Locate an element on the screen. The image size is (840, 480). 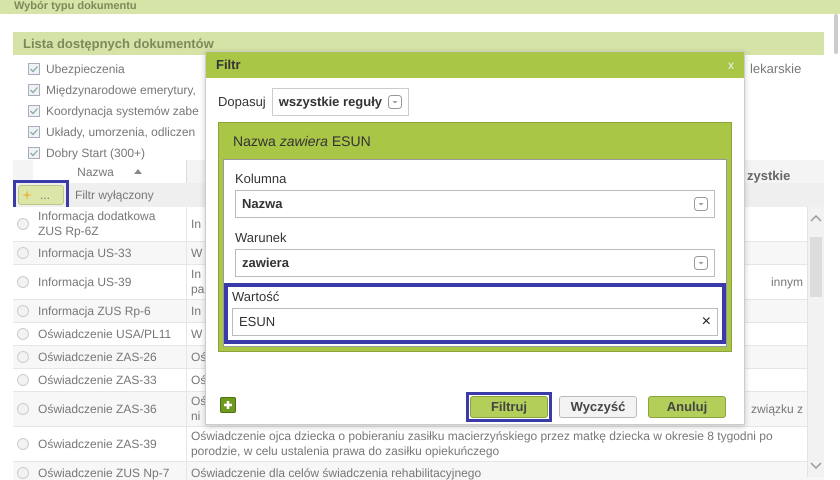
checkbox-label: Ubezpieczenia is located at coordinates (85, 69).